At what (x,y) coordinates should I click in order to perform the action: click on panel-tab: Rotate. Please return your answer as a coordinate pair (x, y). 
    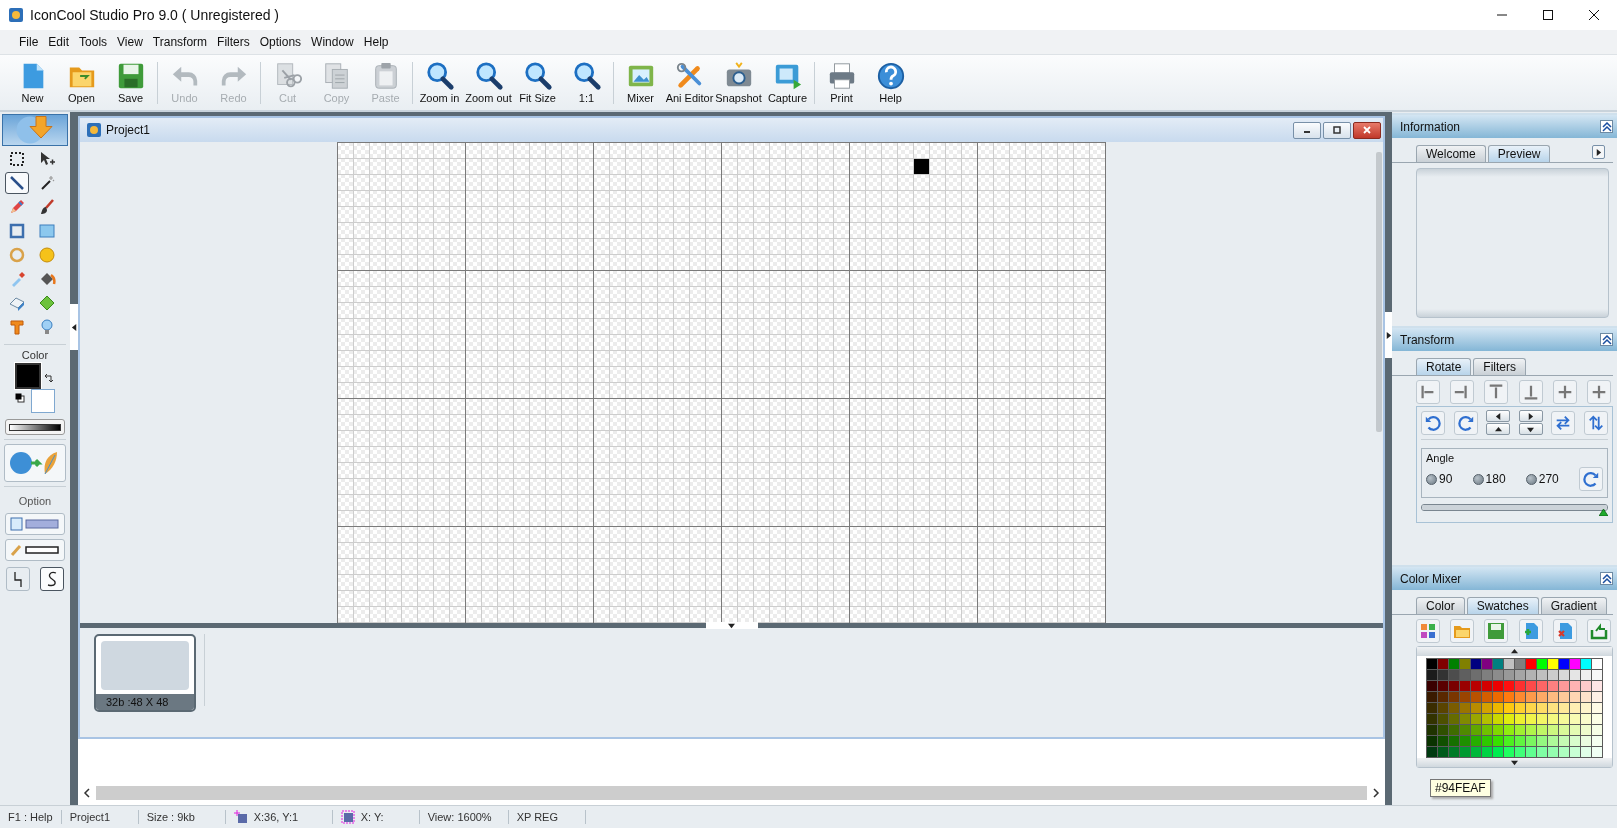
    Looking at the image, I should click on (1444, 366).